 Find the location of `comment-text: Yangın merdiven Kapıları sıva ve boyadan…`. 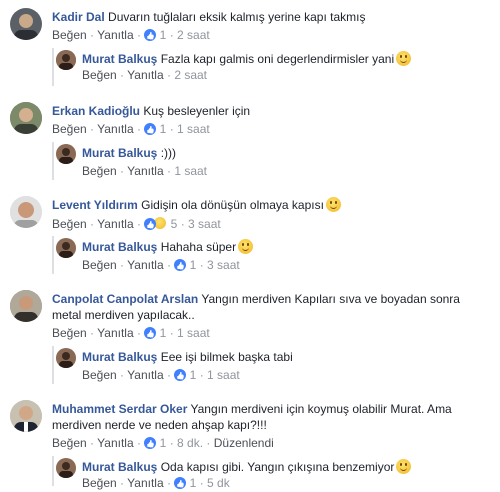

comment-text: Yangın merdiven Kapıları sıva ve boyadan… is located at coordinates (330, 299).